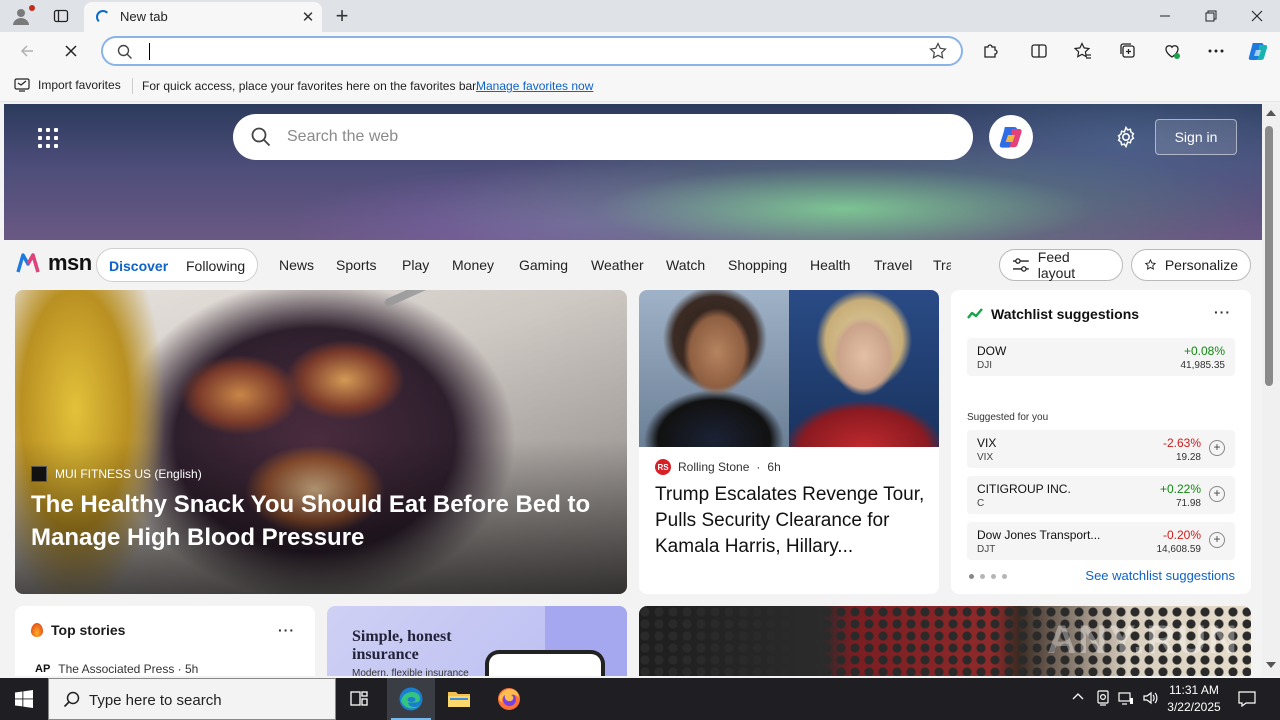 This screenshot has height=720, width=1280. What do you see at coordinates (459, 699) in the screenshot?
I see `taskbar-file-explorer-button` at bounding box center [459, 699].